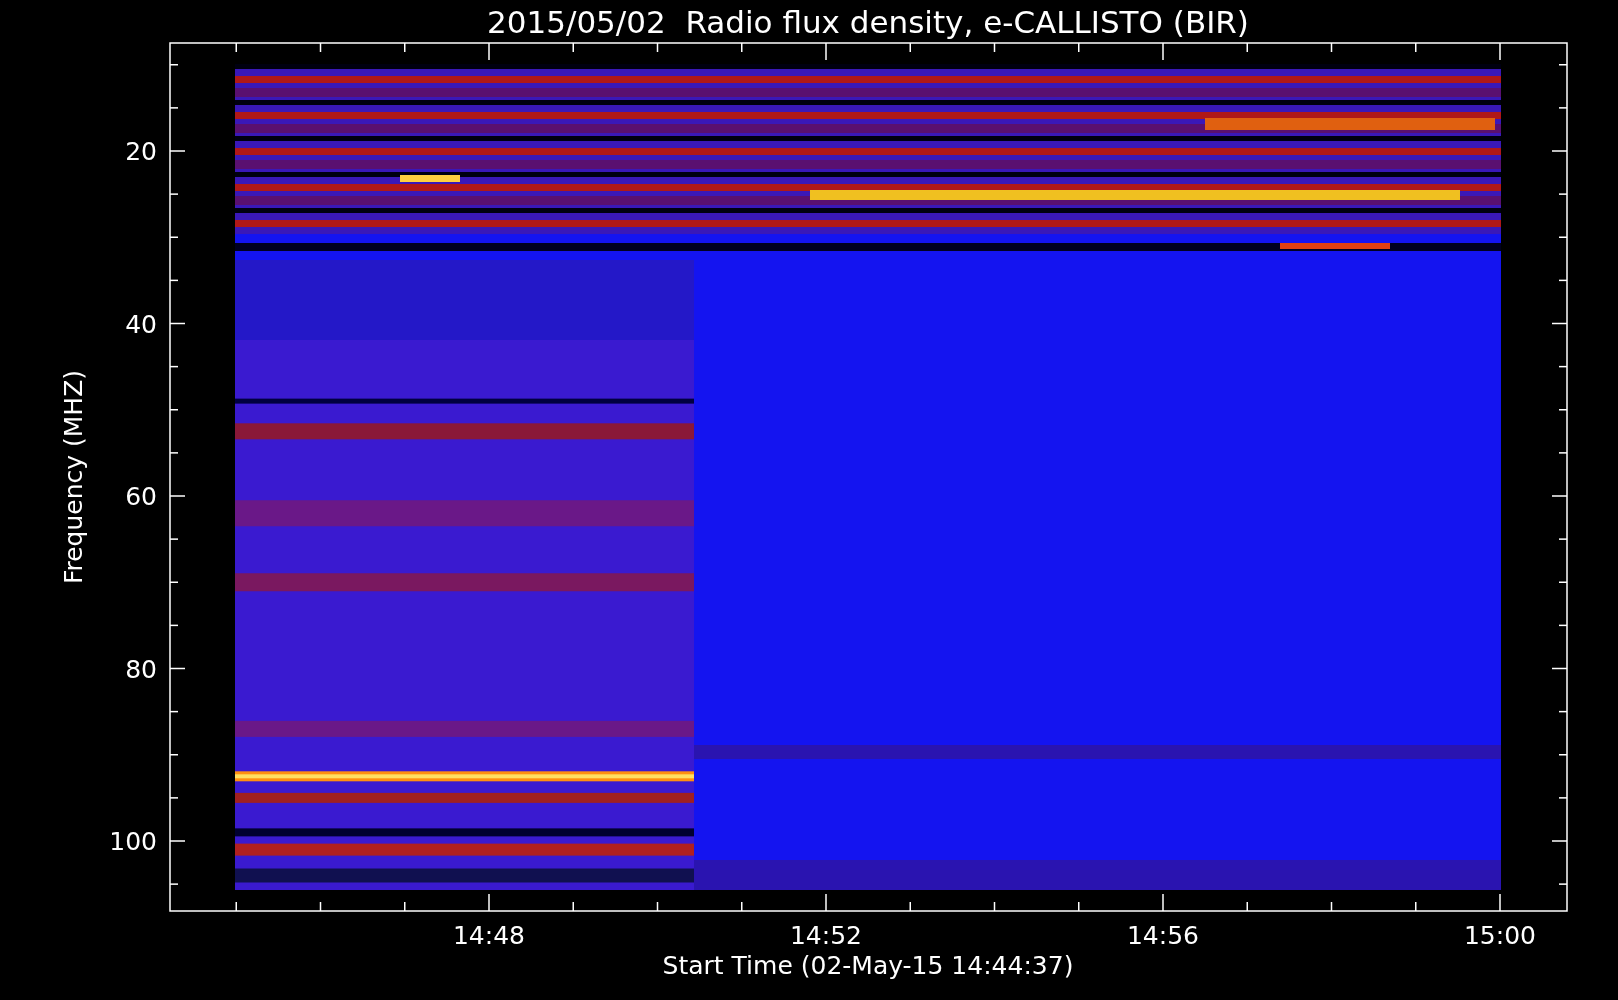 The image size is (1618, 1000). Describe the element at coordinates (1500, 935) in the screenshot. I see `x-tick-label: 15:00` at that location.